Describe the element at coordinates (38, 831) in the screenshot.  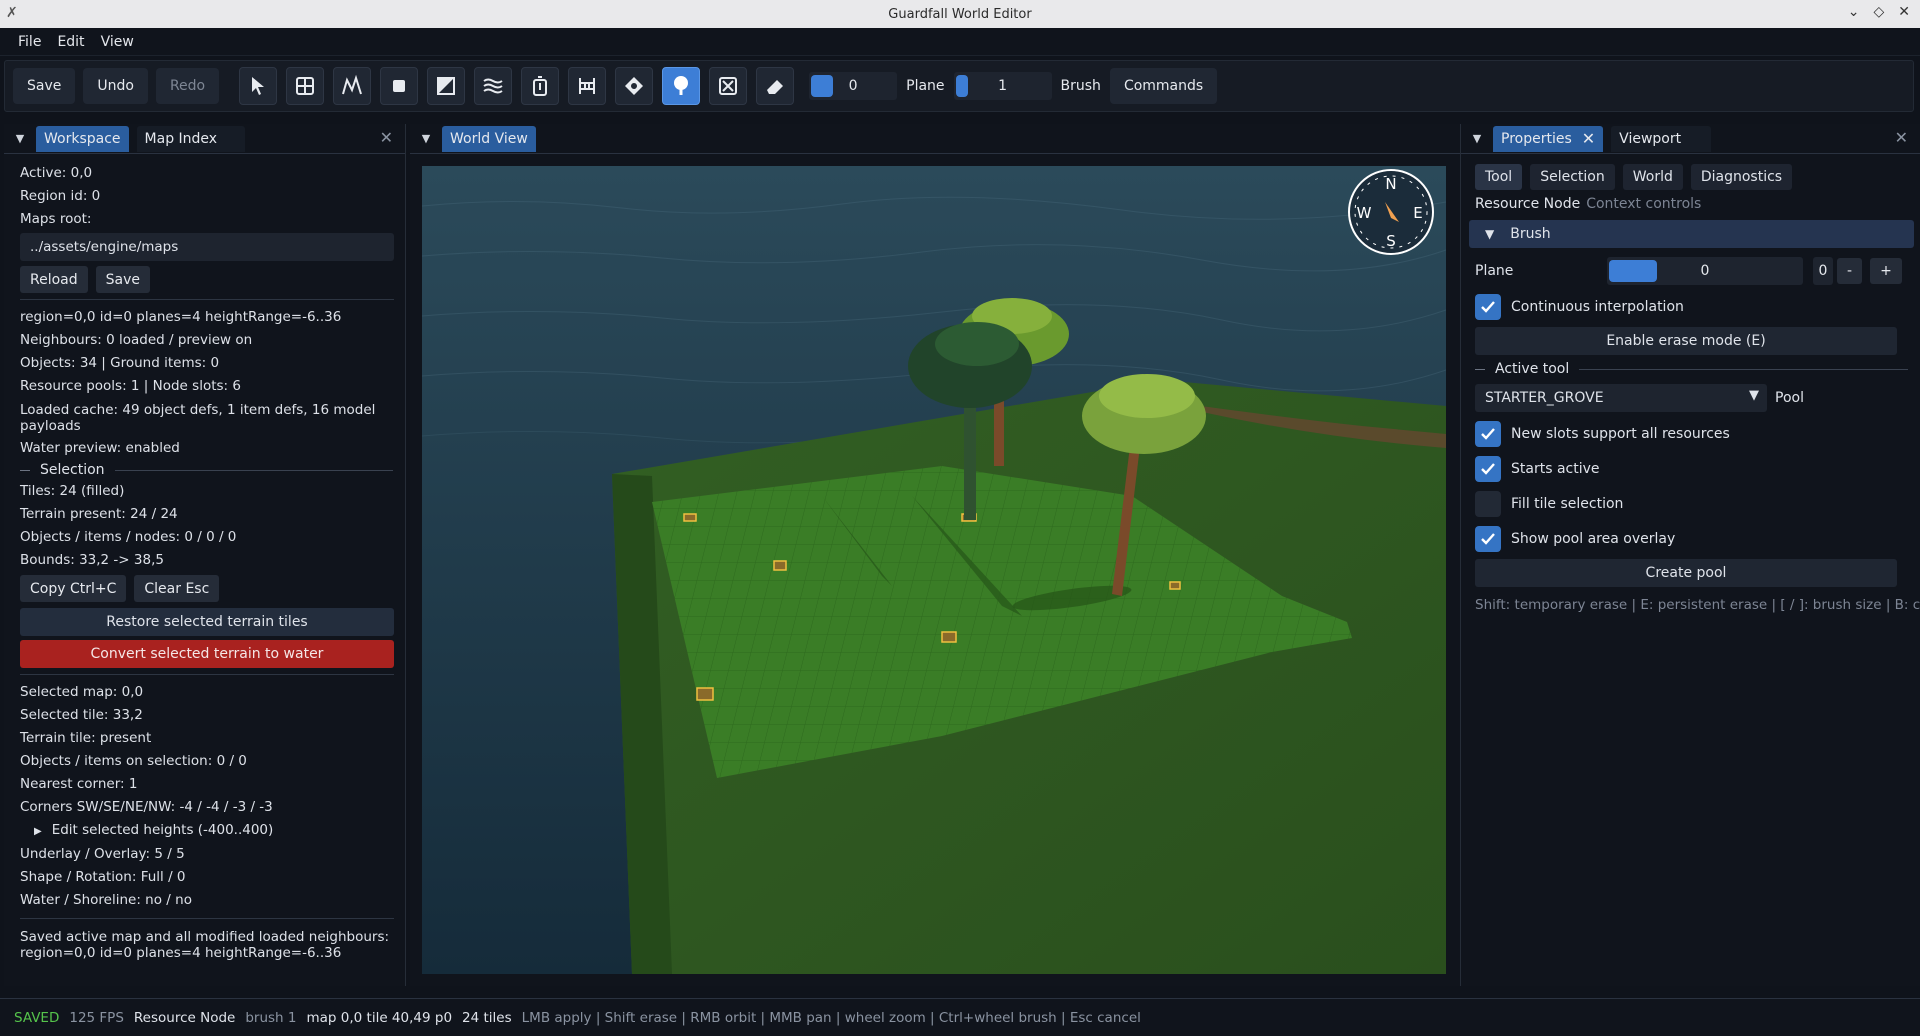
I see `expand-arrow-icon: ▶` at that location.